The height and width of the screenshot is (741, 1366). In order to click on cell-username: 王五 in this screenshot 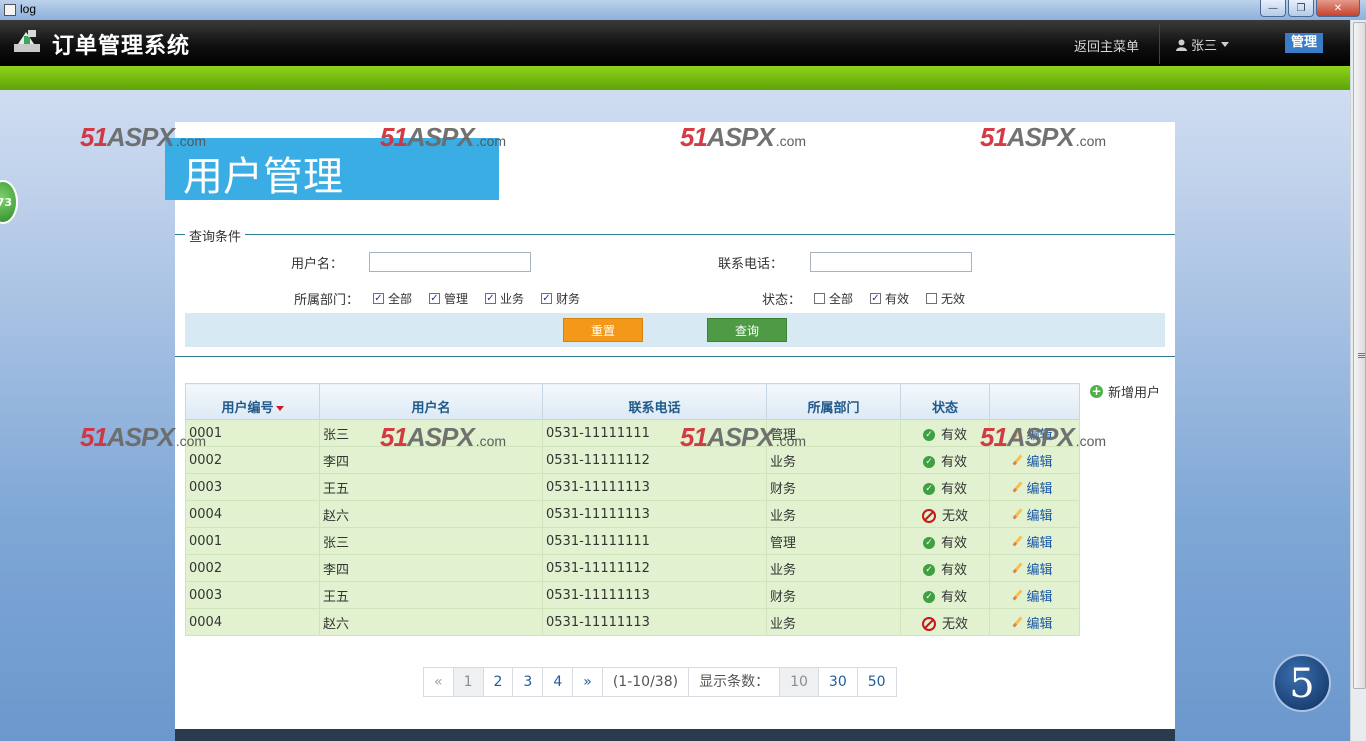, I will do `click(431, 487)`.